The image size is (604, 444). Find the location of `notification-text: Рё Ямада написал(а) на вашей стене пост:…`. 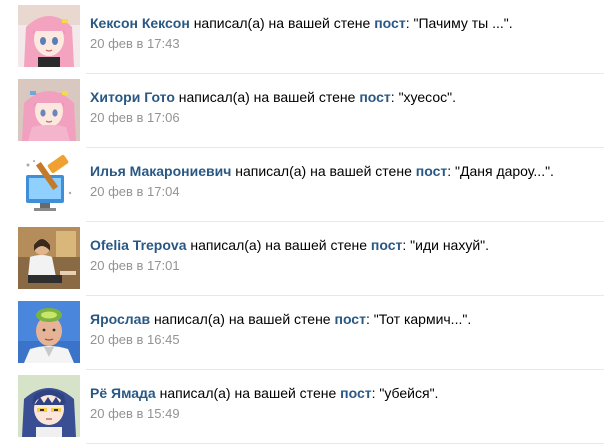

notification-text: Рё Ямада написал(а) на вашей стене пост:… is located at coordinates (264, 393).